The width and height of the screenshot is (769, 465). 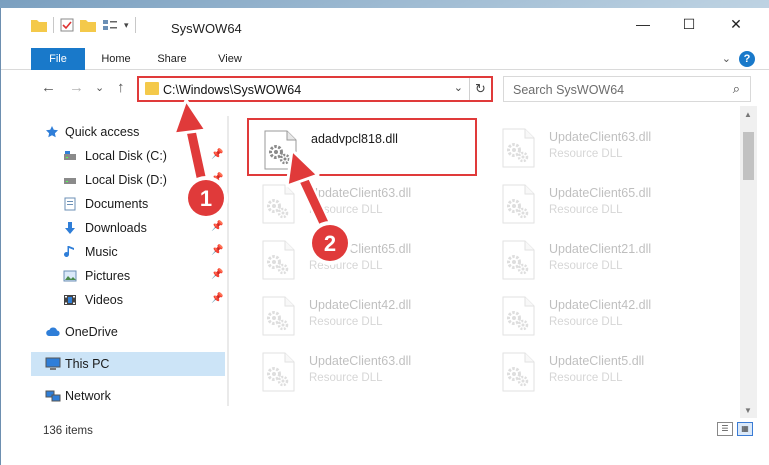 I want to click on sidebar-item-label: Network, so click(x=88, y=396).